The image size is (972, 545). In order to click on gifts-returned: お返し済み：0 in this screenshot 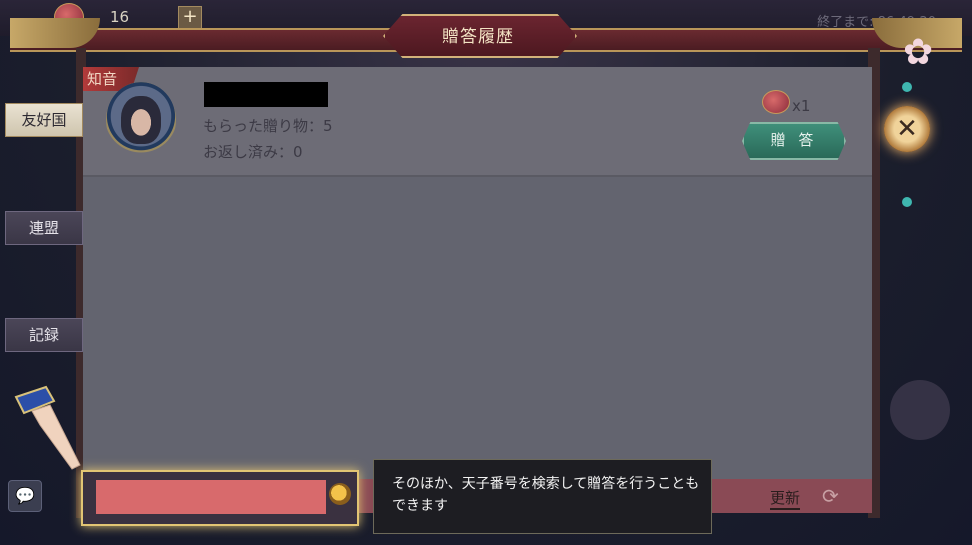, I will do `click(253, 152)`.